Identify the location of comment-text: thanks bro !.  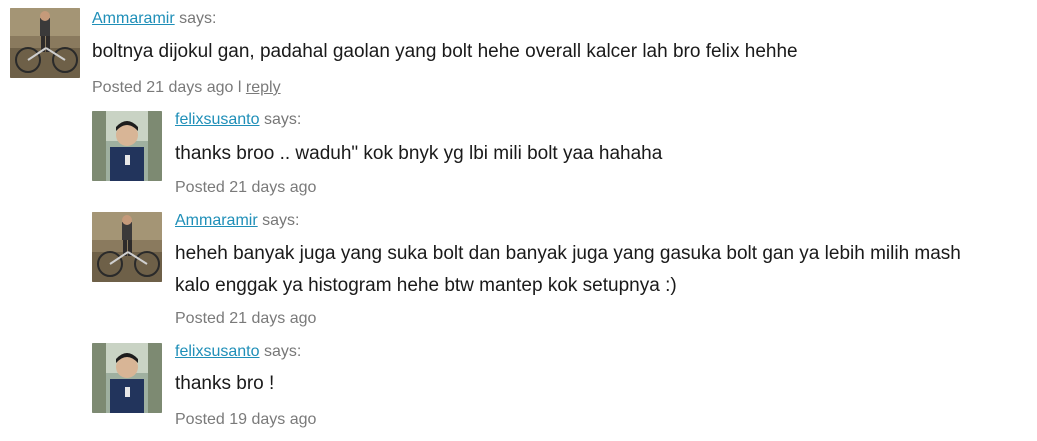
(224, 384).